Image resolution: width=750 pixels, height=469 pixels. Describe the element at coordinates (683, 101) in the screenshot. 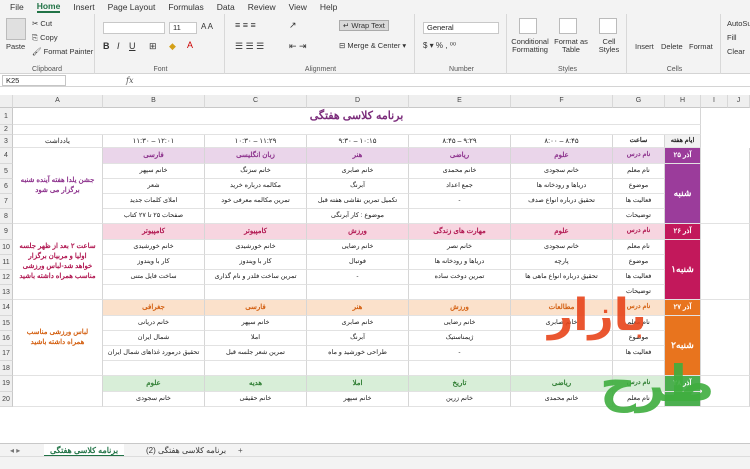

I see `column-header: H` at that location.